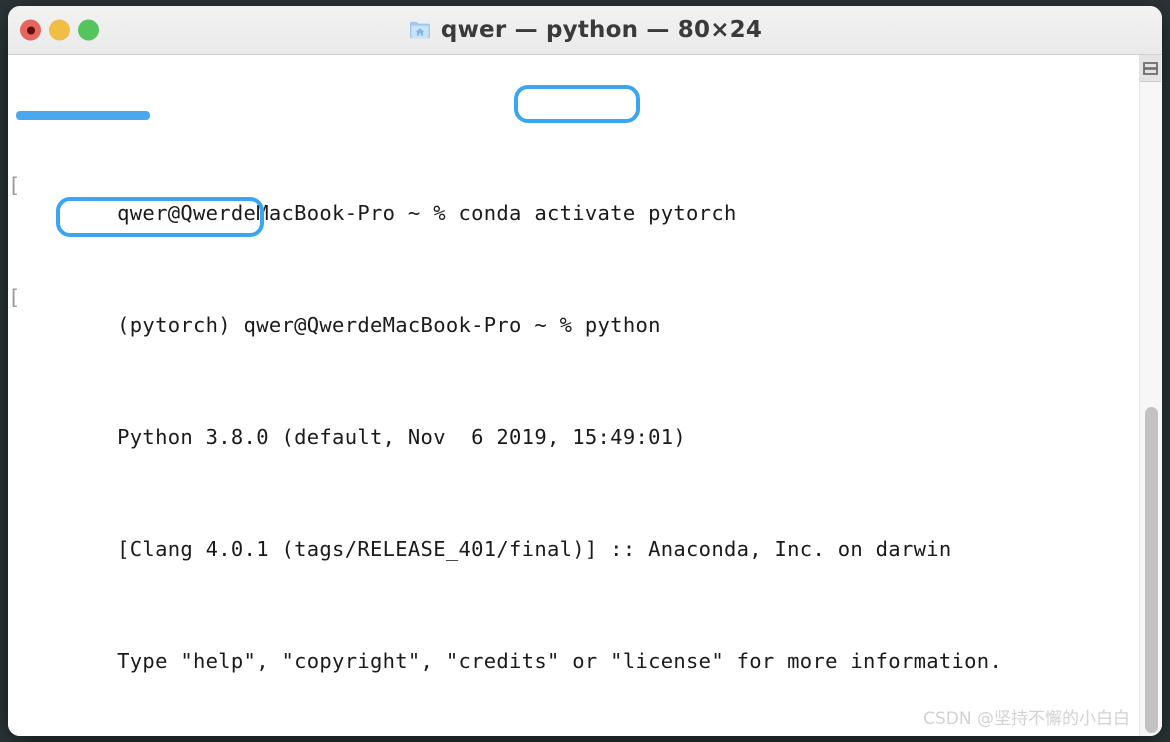 The image size is (1170, 742). I want to click on home-folder-icon, so click(419, 30).